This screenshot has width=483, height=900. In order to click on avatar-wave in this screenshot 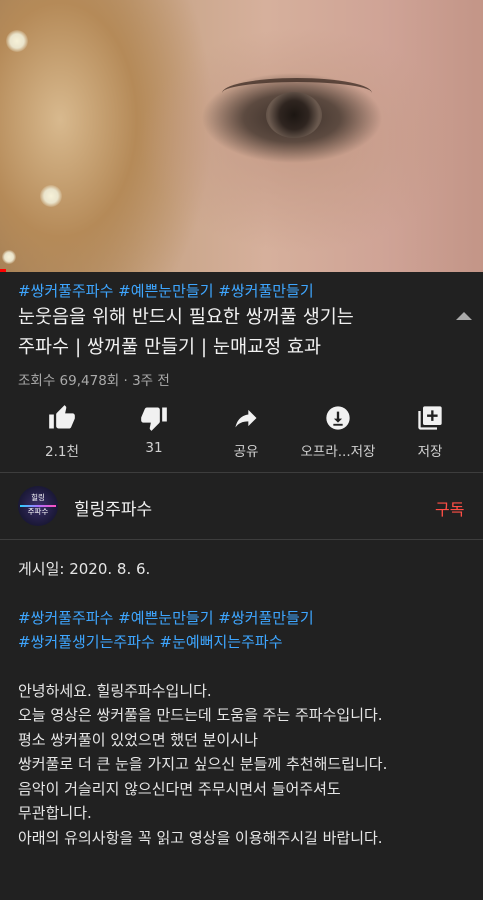, I will do `click(38, 506)`.